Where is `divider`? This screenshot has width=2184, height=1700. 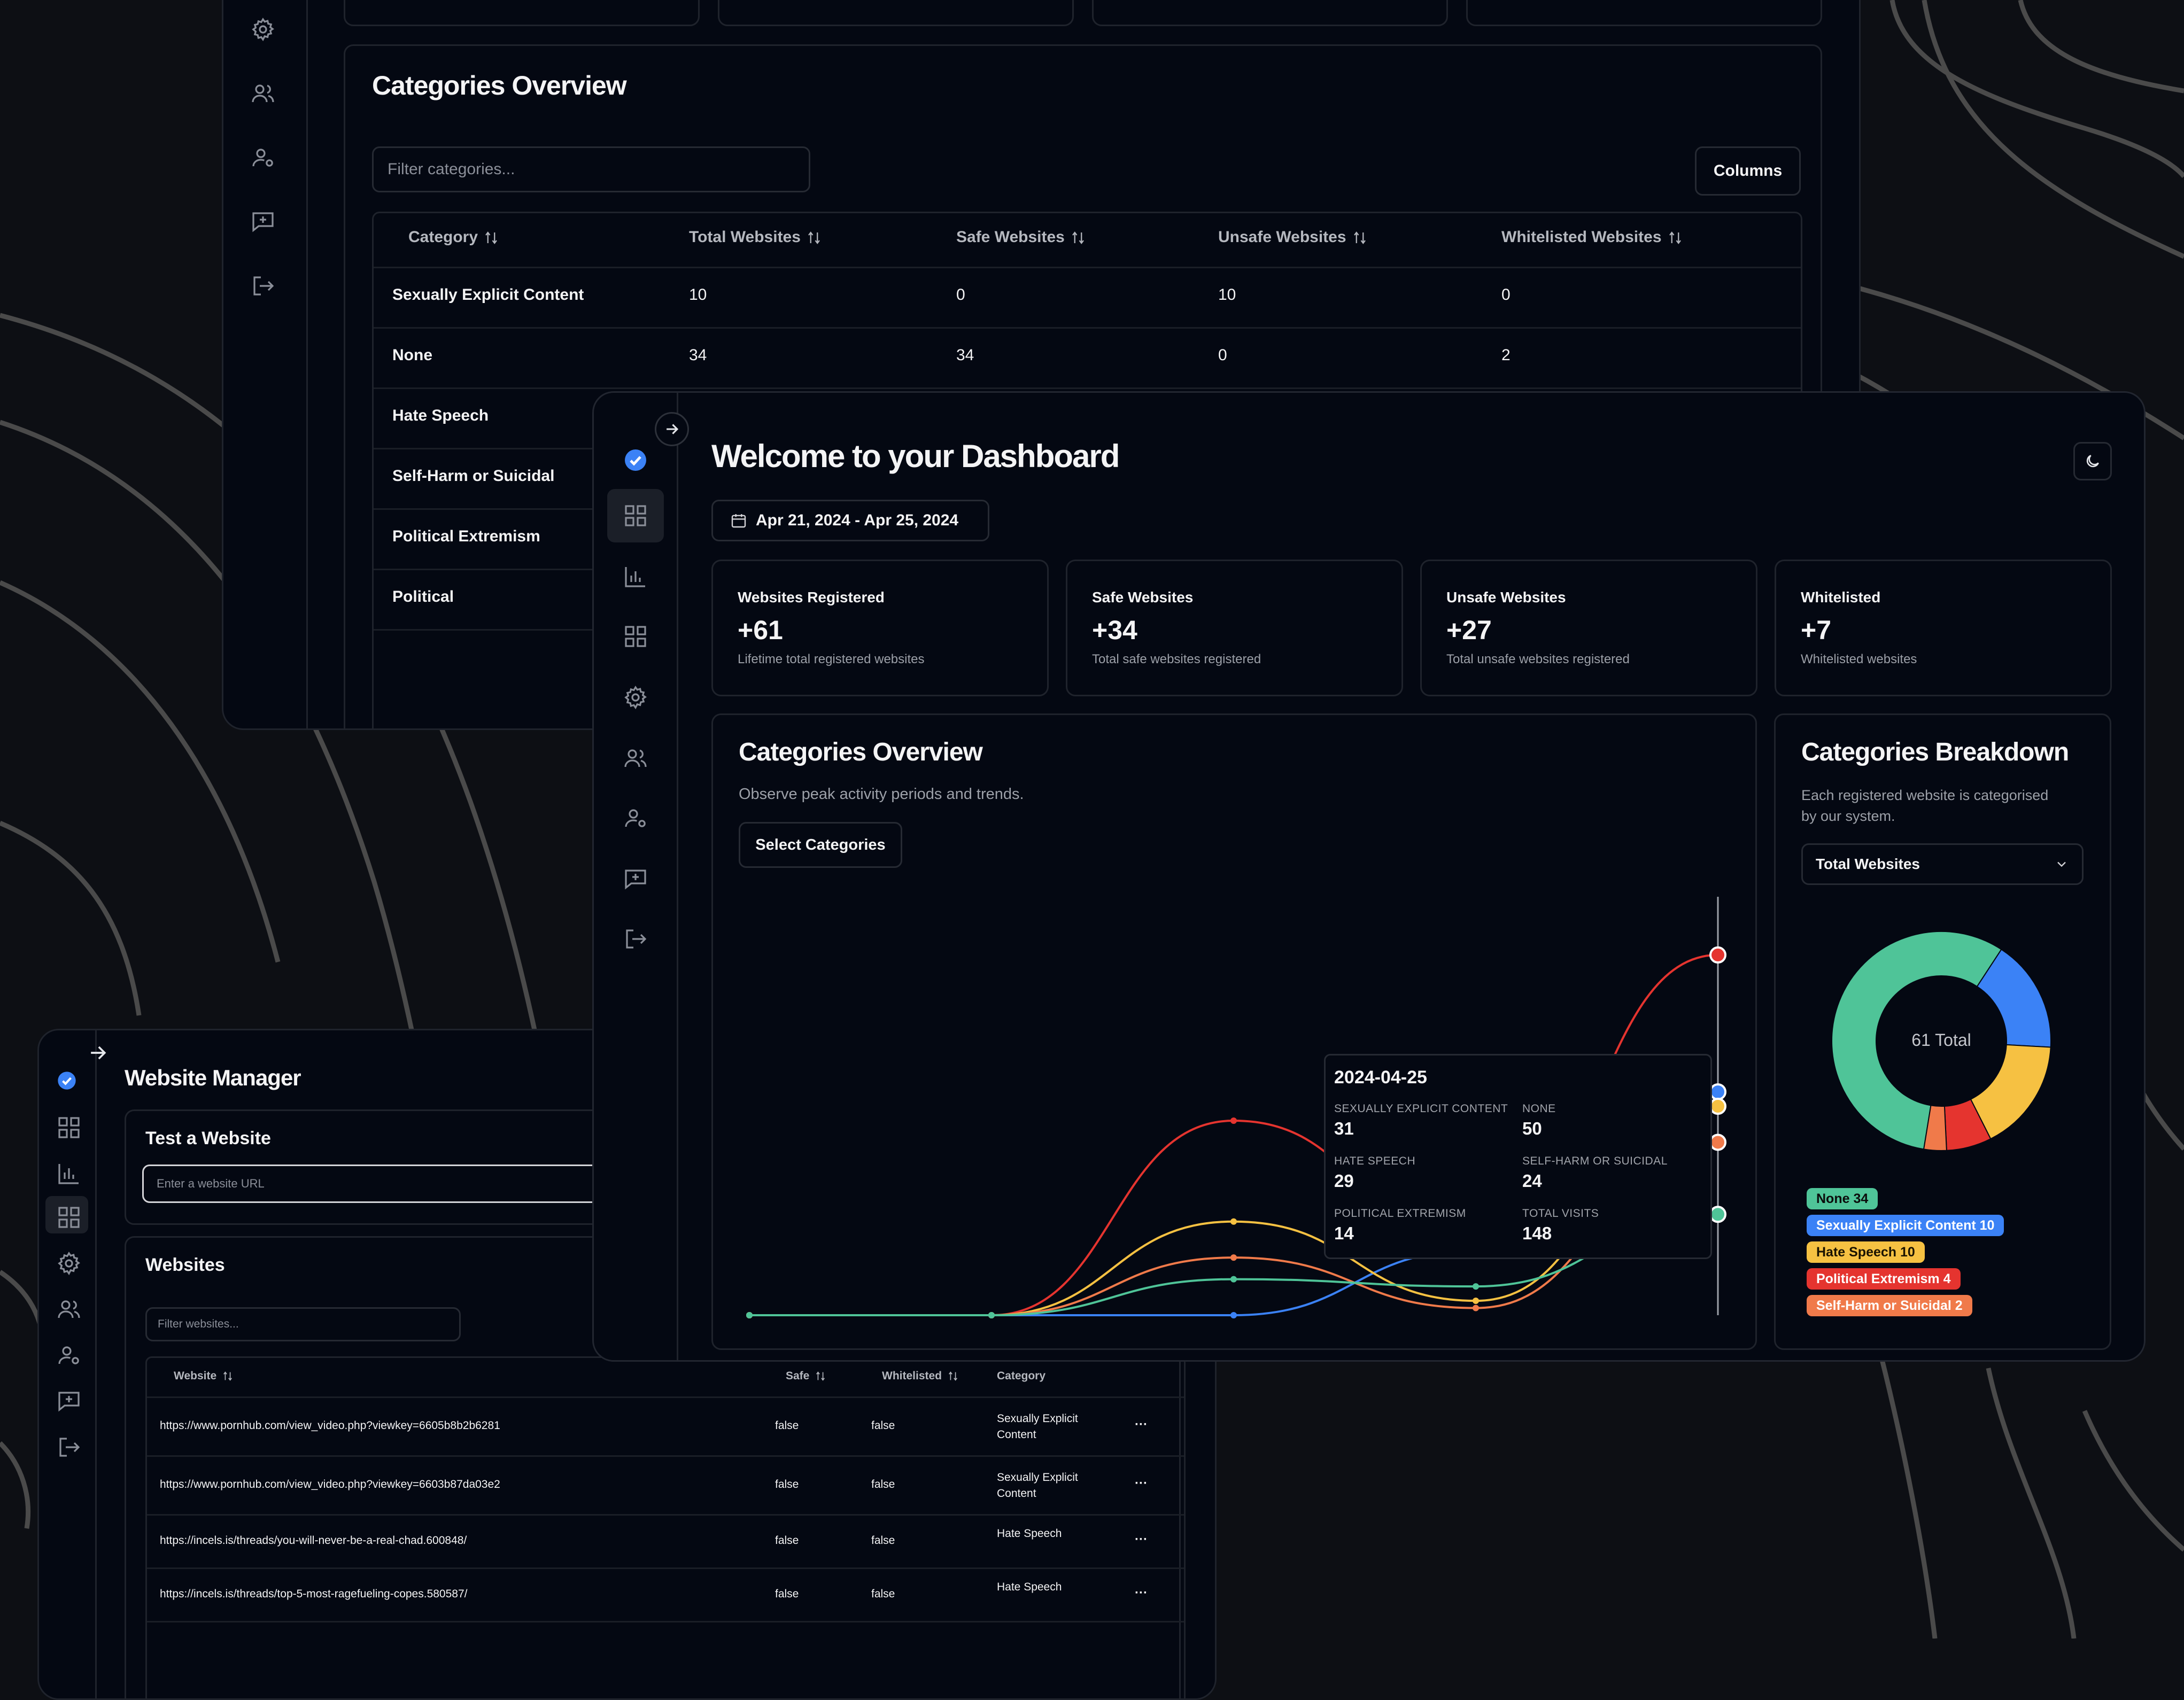 divider is located at coordinates (1087, 267).